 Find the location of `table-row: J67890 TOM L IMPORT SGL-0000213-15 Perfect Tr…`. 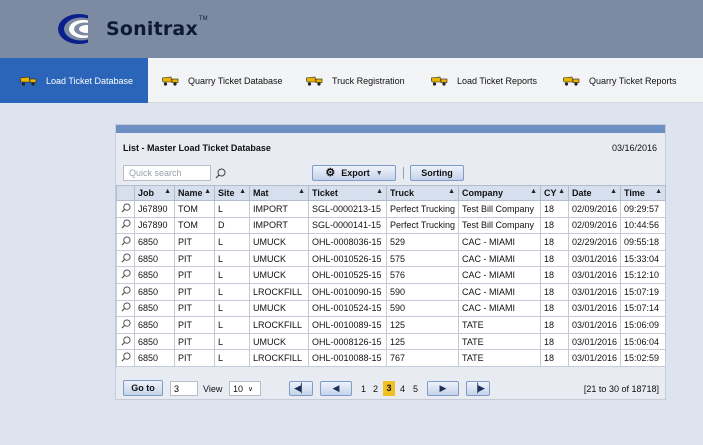

table-row: J67890 TOM L IMPORT SGL-0000213-15 Perfect Tr… is located at coordinates (391, 209).